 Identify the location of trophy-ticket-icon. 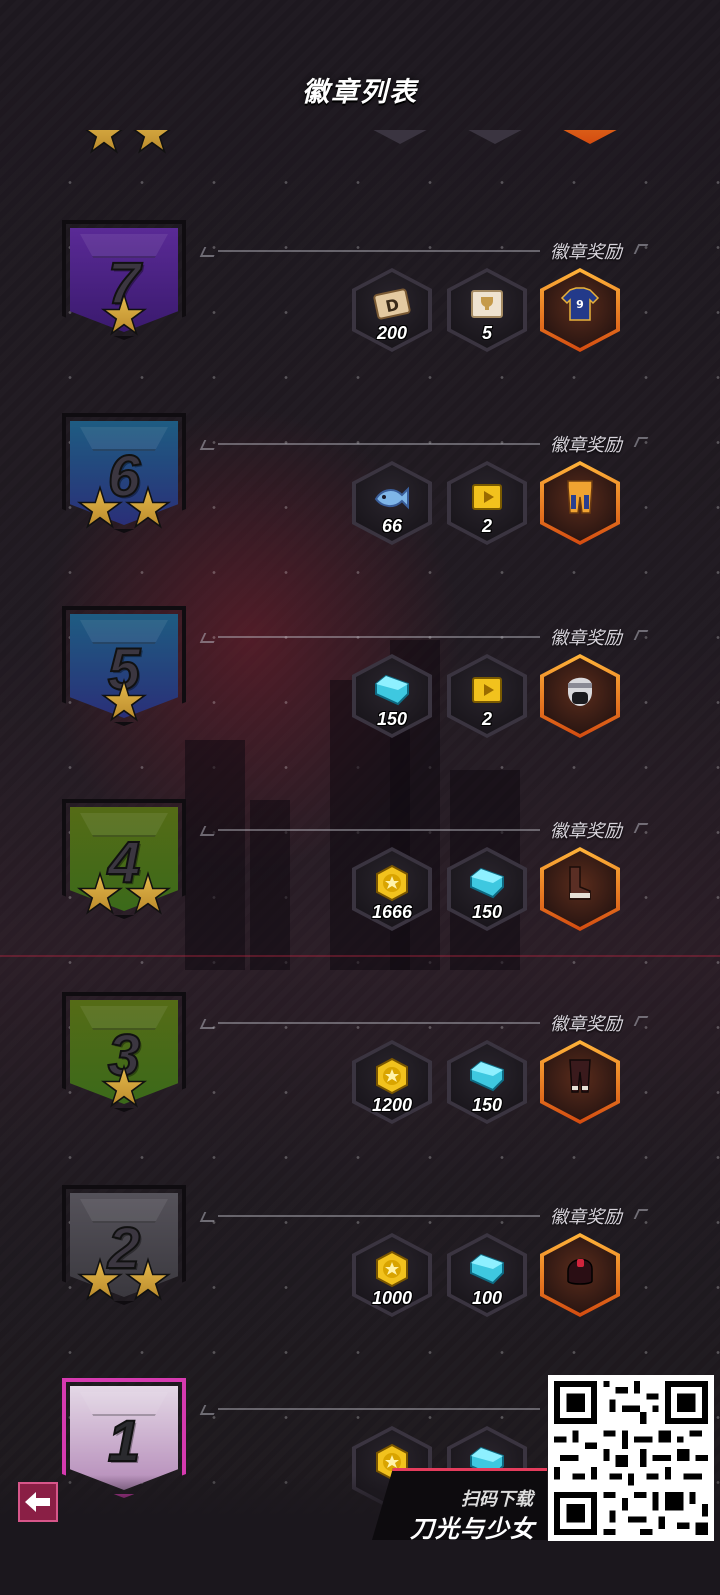
(487, 304).